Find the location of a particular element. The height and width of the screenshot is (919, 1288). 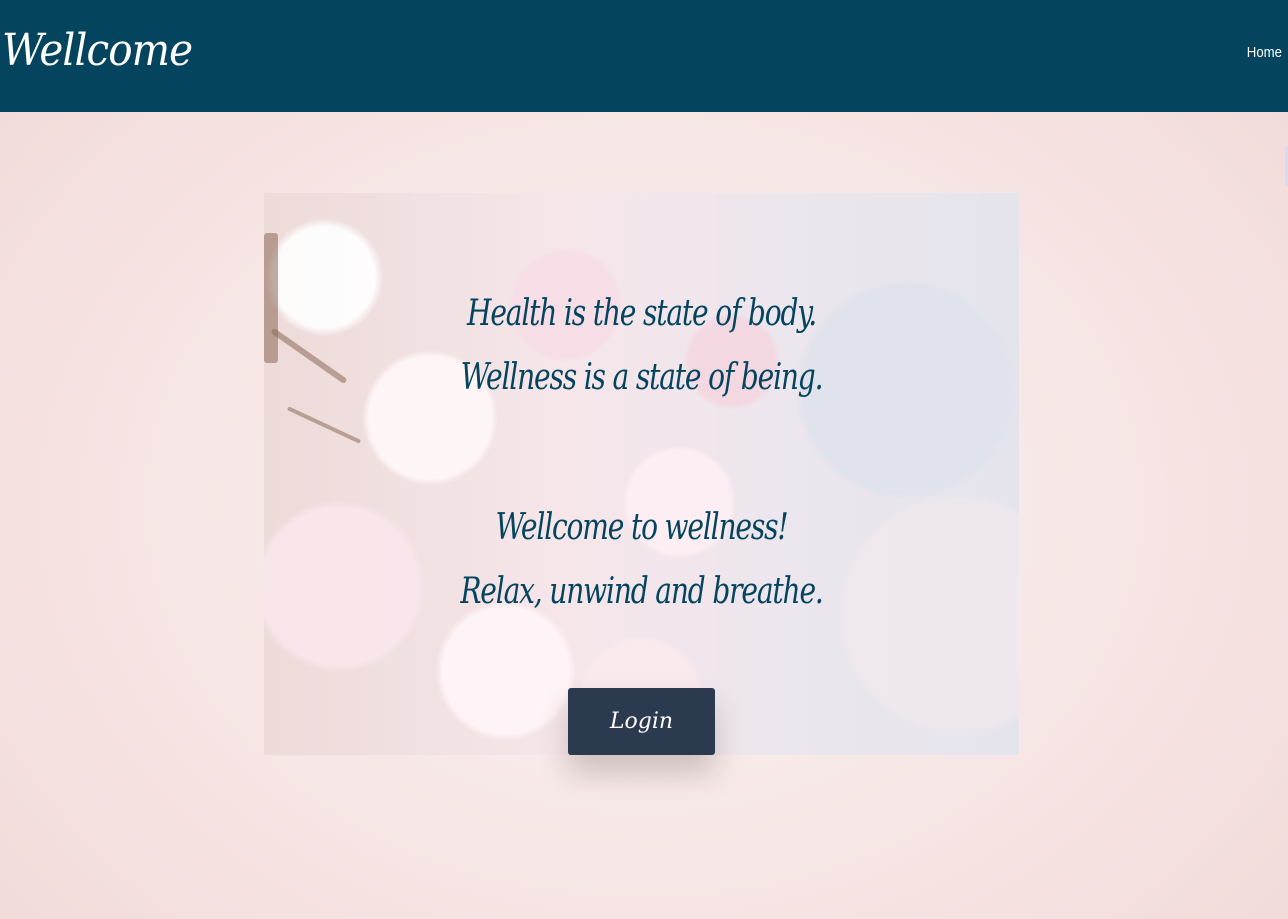

quote-line-1: Health is the state of body. is located at coordinates (641, 313).